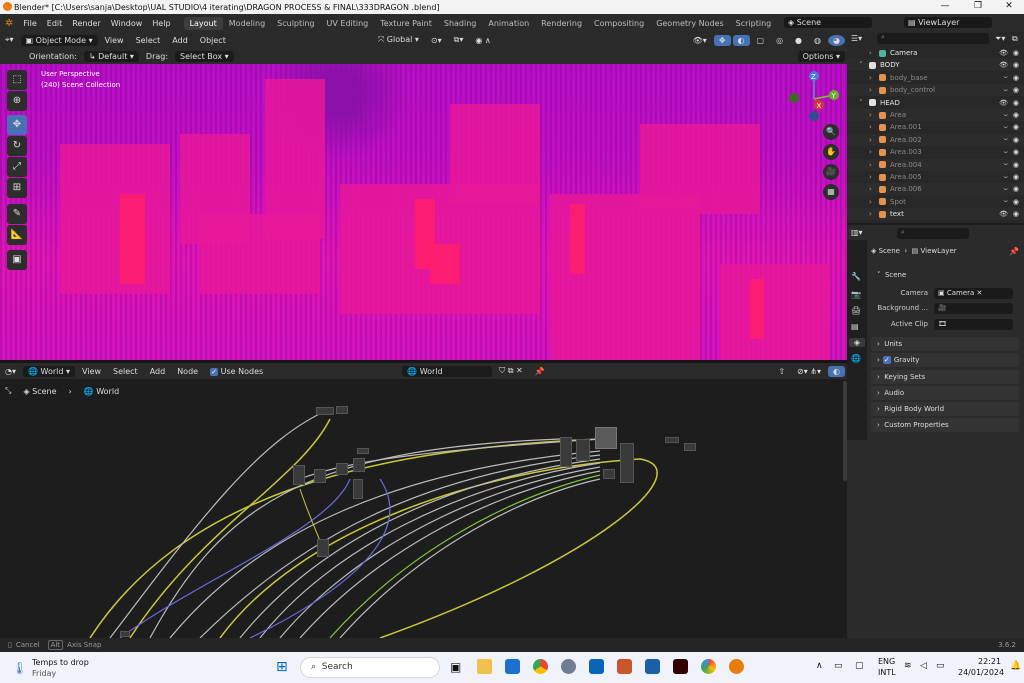  What do you see at coordinates (398, 40) in the screenshot?
I see `transform-orientation-dropdown: ⤧ Global ▾` at bounding box center [398, 40].